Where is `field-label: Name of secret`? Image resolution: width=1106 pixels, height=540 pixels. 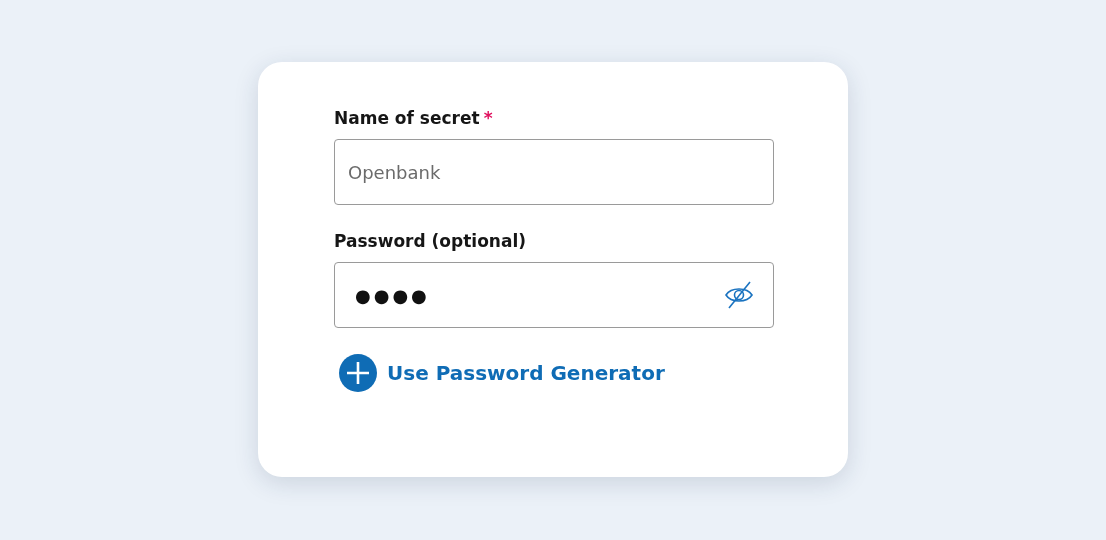 field-label: Name of secret is located at coordinates (407, 118).